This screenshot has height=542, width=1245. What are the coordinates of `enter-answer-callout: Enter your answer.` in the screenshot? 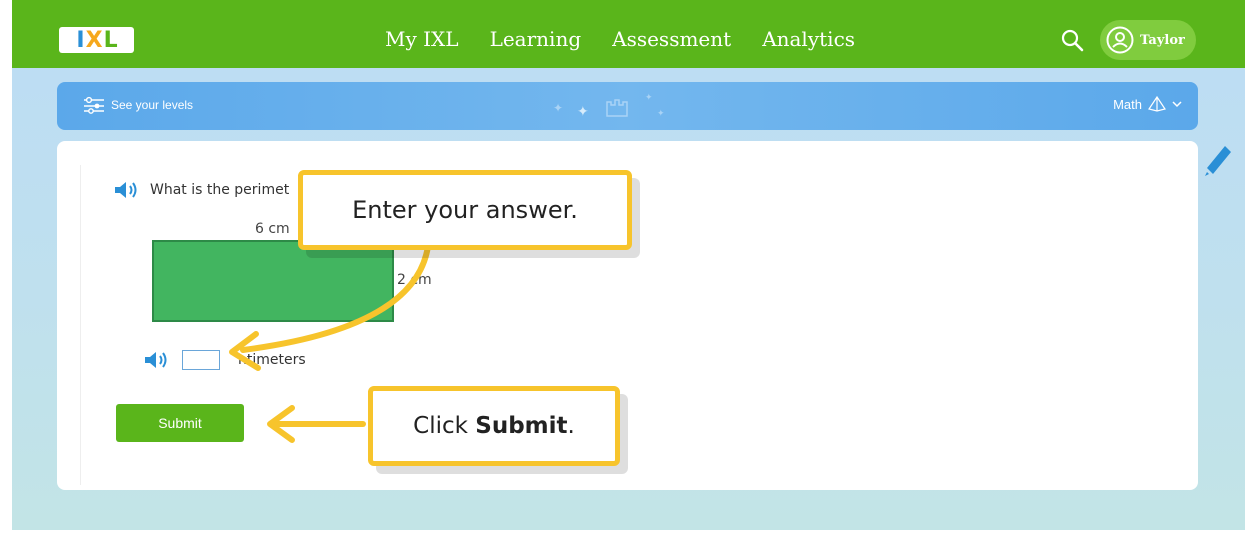 It's located at (465, 210).